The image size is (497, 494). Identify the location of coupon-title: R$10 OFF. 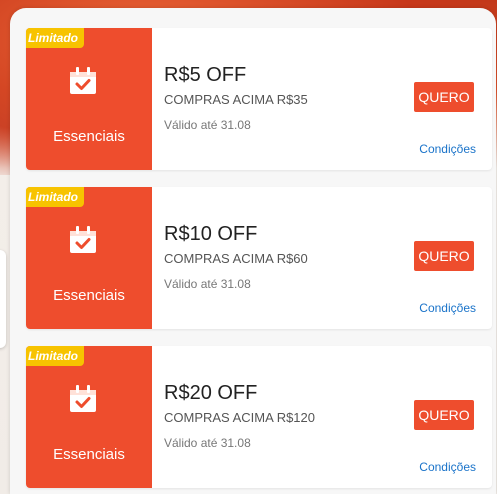
(211, 234).